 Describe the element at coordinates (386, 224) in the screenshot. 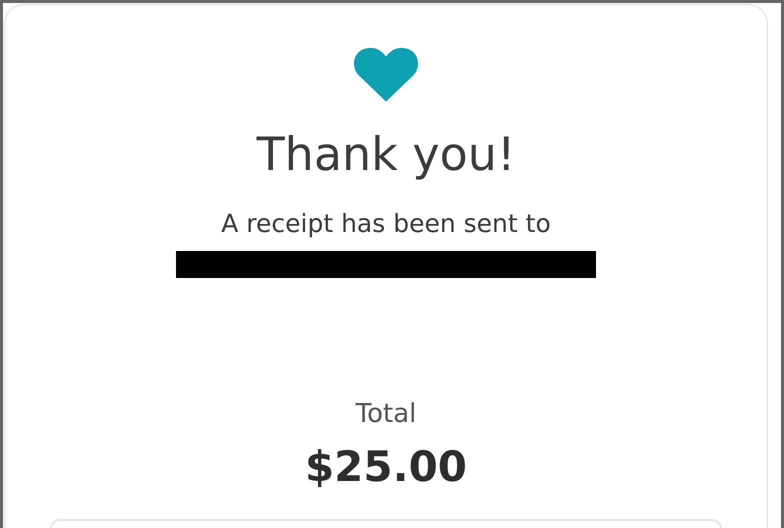

I see `receipt-message: A receipt has been sent to` at that location.